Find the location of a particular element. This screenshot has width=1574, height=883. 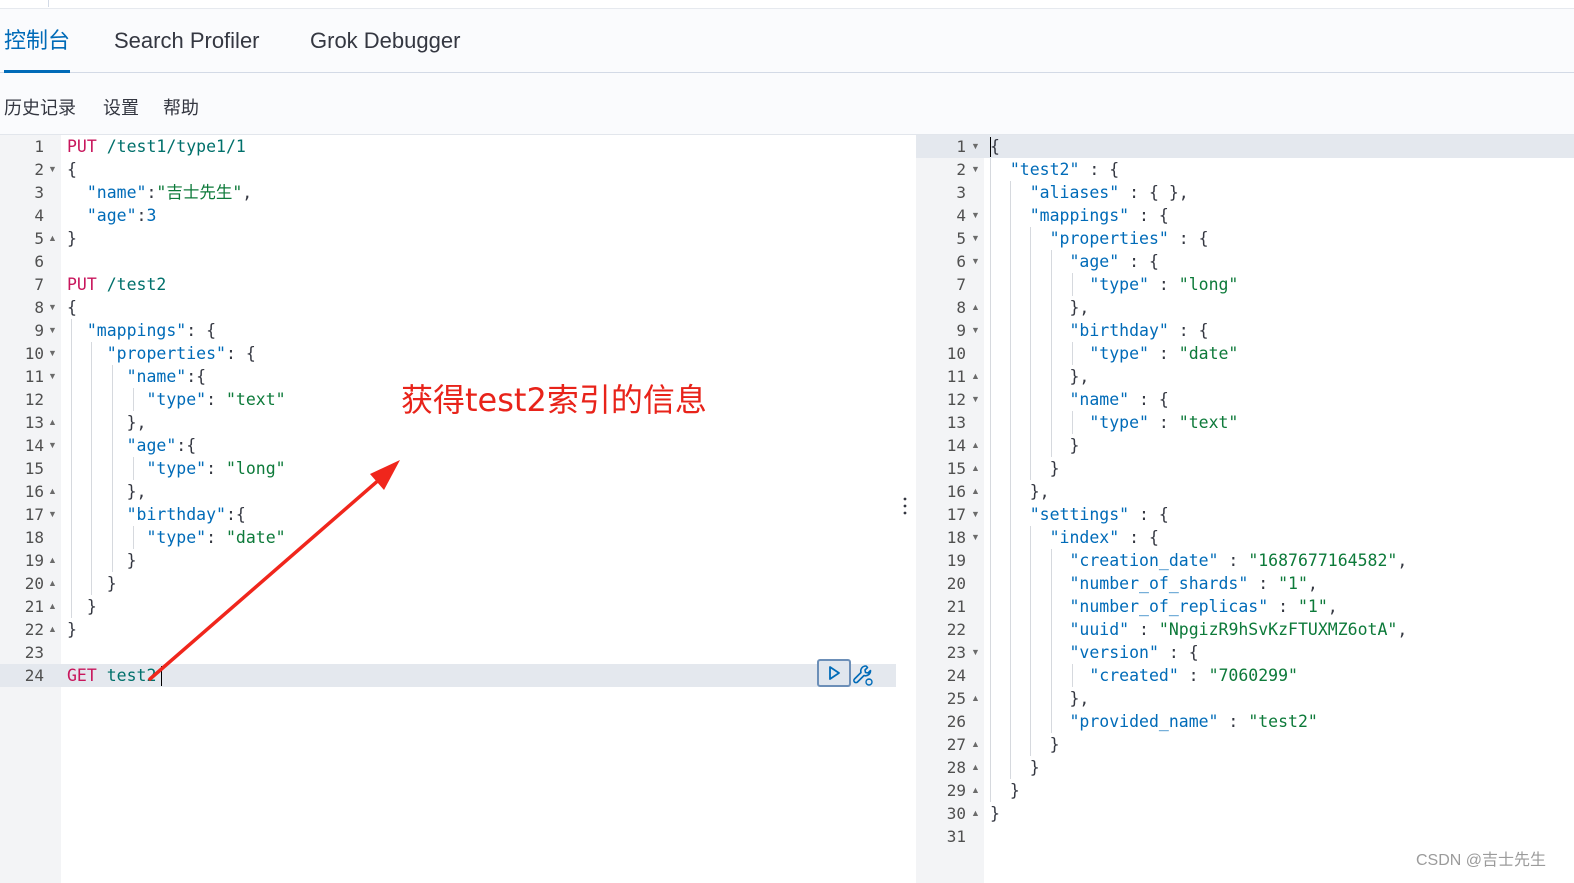

tab-grok-debugger: Grok Debugger is located at coordinates (385, 40).